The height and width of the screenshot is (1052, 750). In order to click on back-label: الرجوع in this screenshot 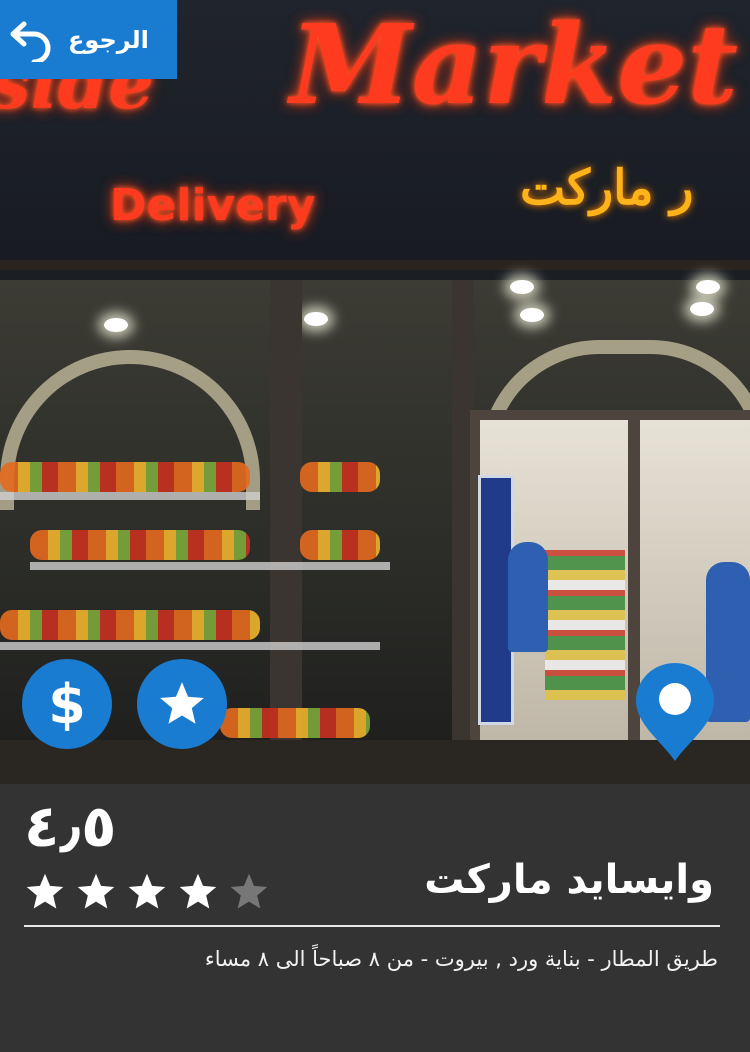, I will do `click(108, 39)`.